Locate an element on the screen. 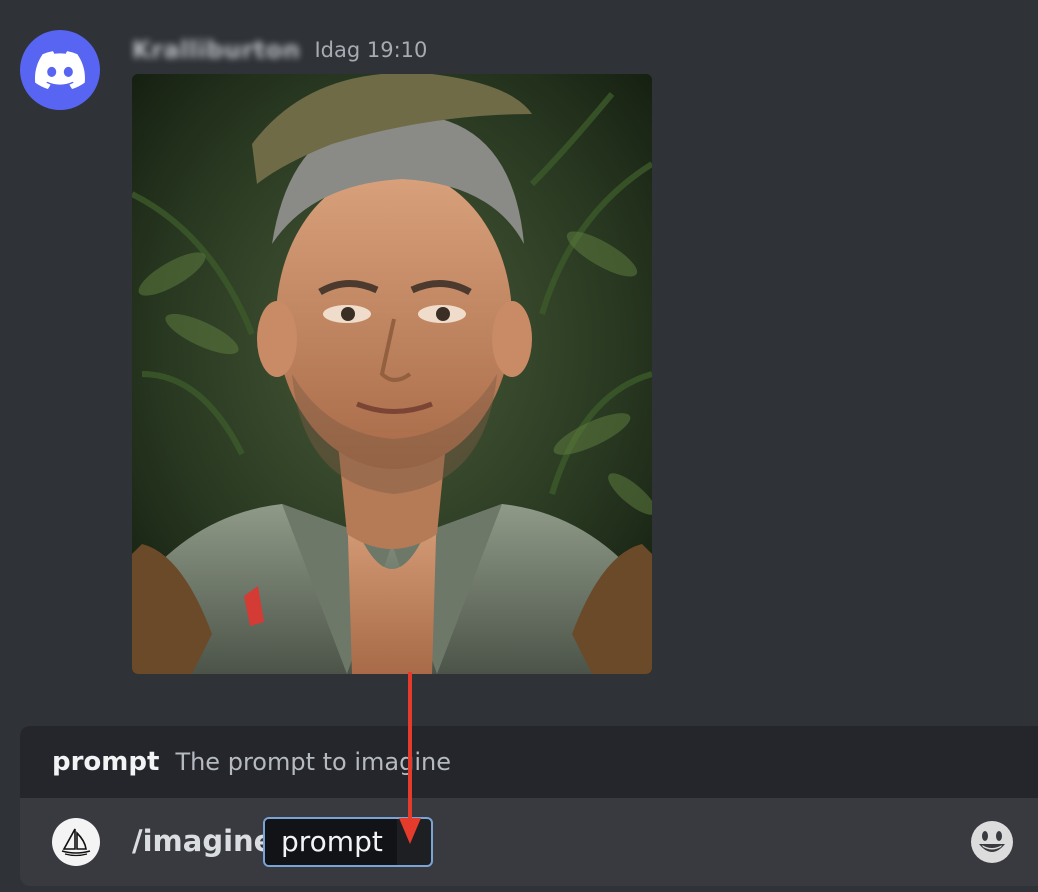  prompt-option-label: prompt is located at coordinates (331, 842).